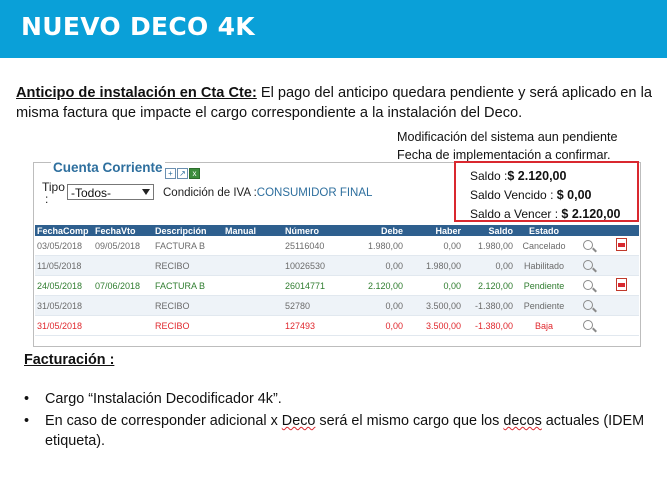 Image resolution: width=667 pixels, height=479 pixels. I want to click on cell-estado: Cancelado, so click(544, 246).